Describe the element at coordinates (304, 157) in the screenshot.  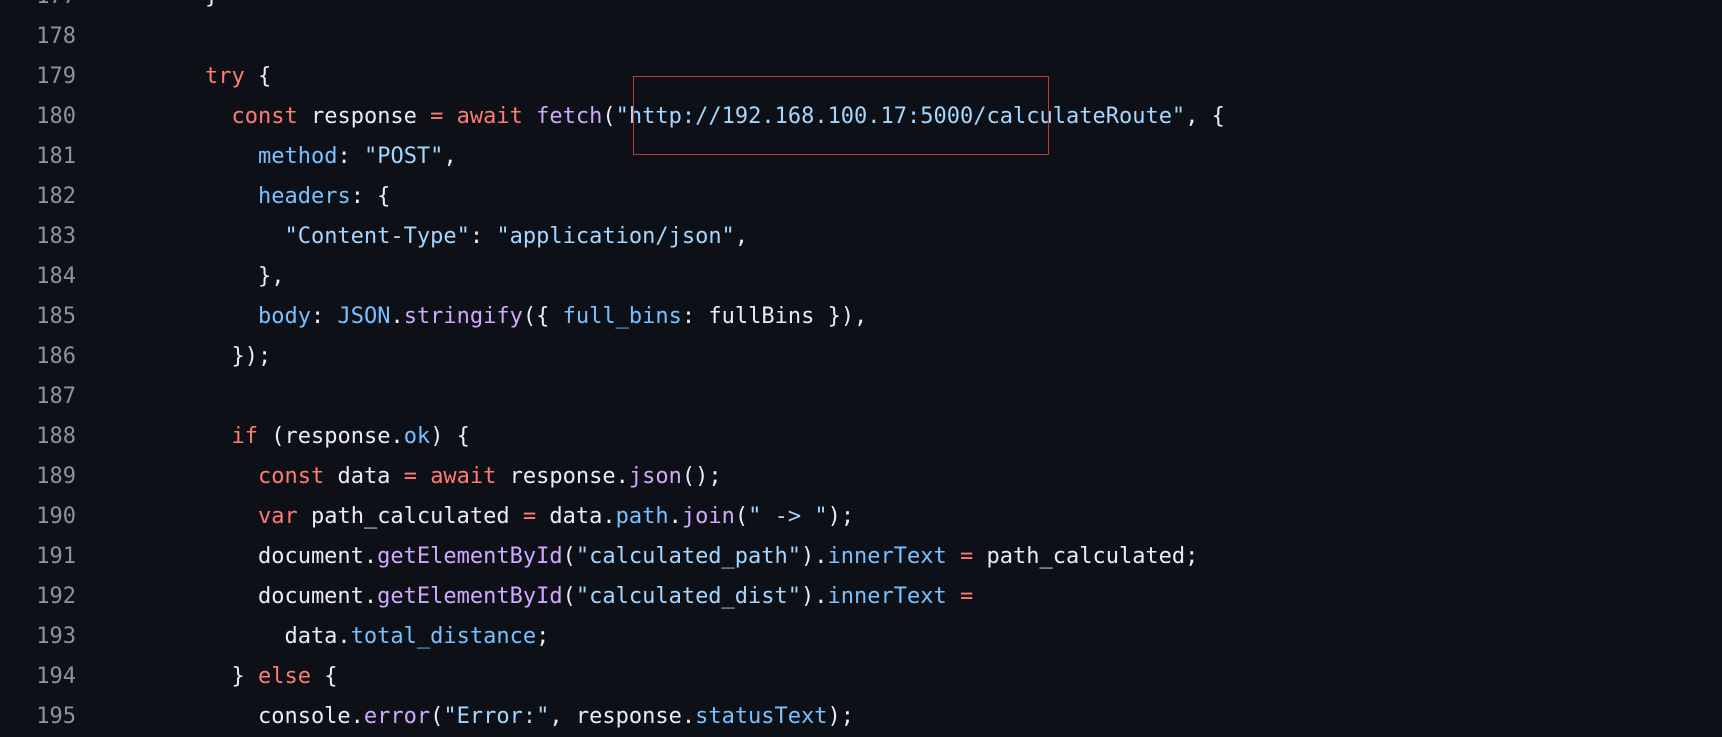
I see `code-text: method: "POST",` at that location.